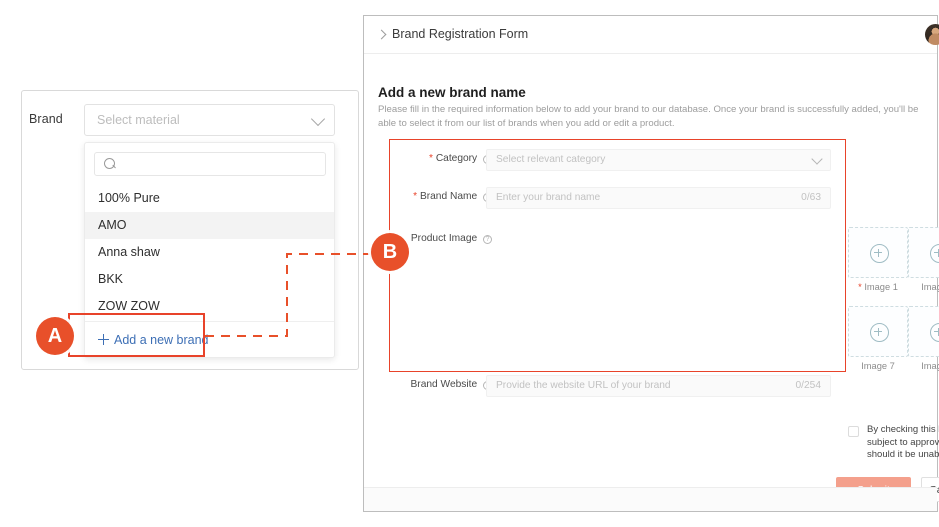  What do you see at coordinates (444, 238) in the screenshot?
I see `product-image-label-text: Product Image` at bounding box center [444, 238].